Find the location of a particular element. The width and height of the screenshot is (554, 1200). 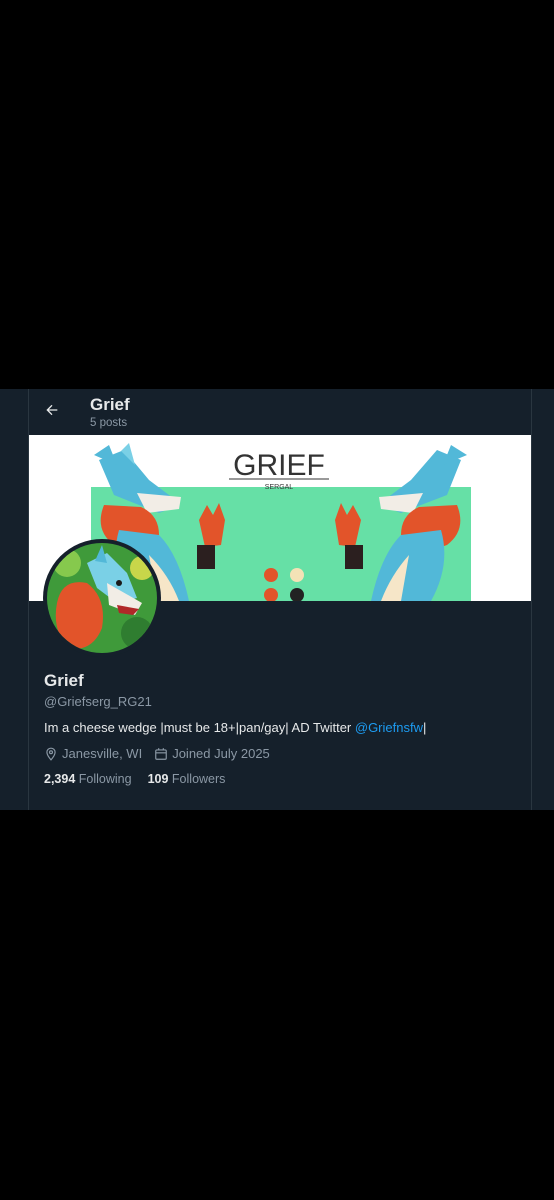

followers-link: 109 Followers is located at coordinates (187, 779).